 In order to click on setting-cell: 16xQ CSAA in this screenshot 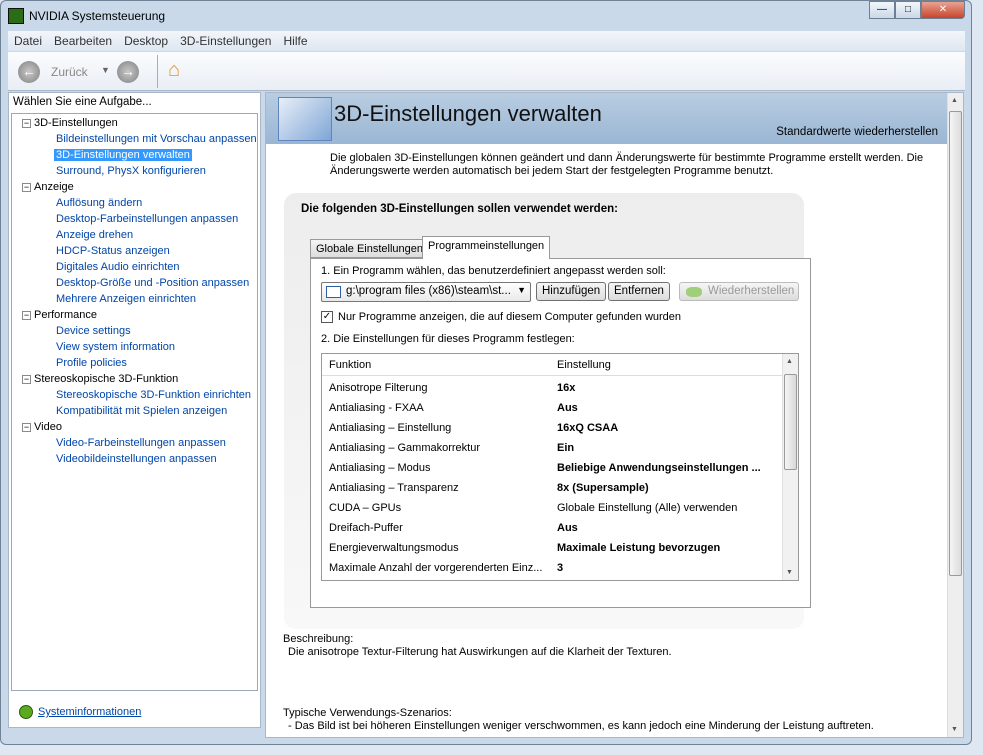, I will do `click(668, 428)`.